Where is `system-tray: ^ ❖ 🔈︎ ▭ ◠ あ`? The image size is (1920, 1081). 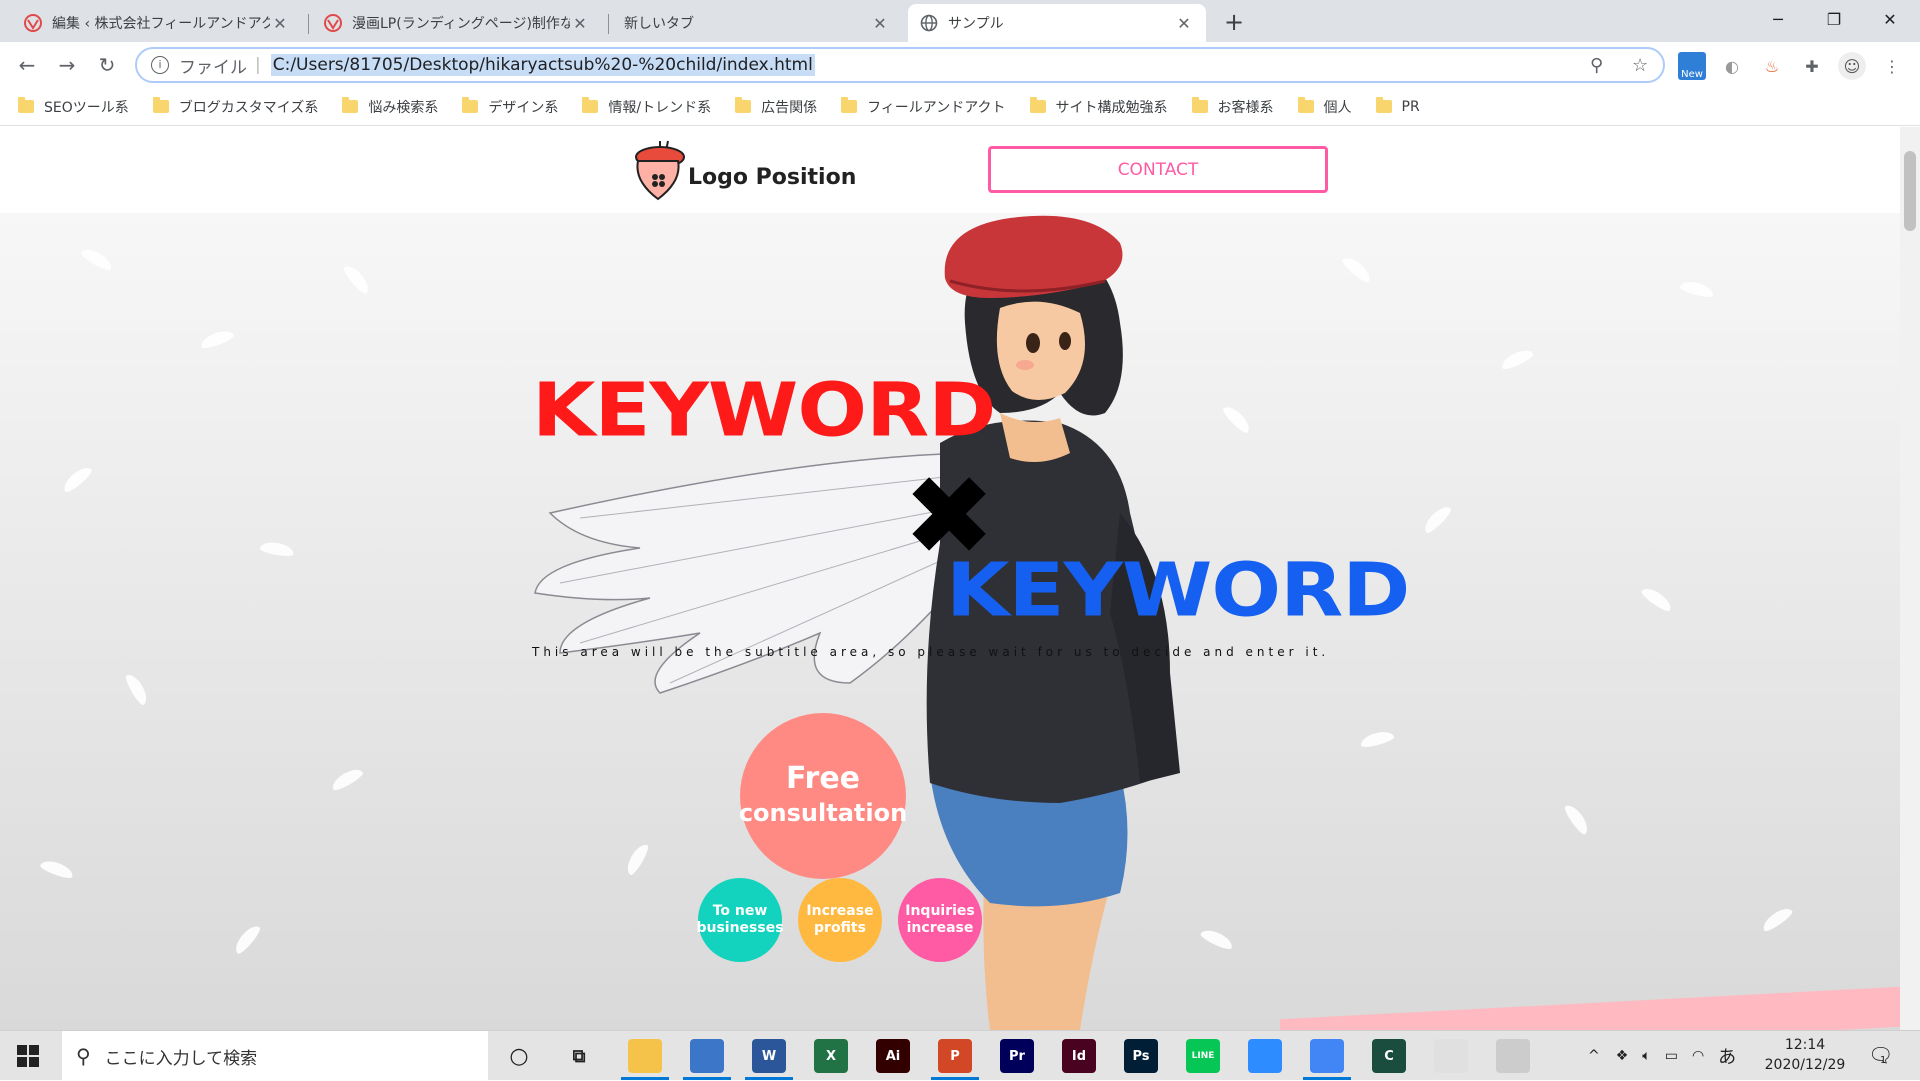 system-tray: ^ ❖ 🔈︎ ▭ ◠ あ is located at coordinates (1662, 1056).